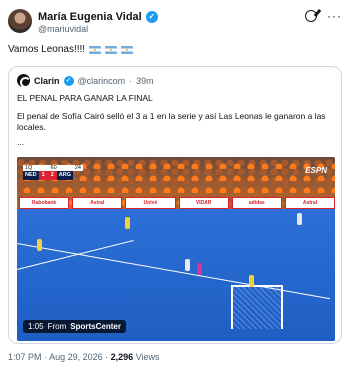 Image resolution: width=350 pixels, height=370 pixels. What do you see at coordinates (147, 357) in the screenshot?
I see `views-label: Views` at bounding box center [147, 357].